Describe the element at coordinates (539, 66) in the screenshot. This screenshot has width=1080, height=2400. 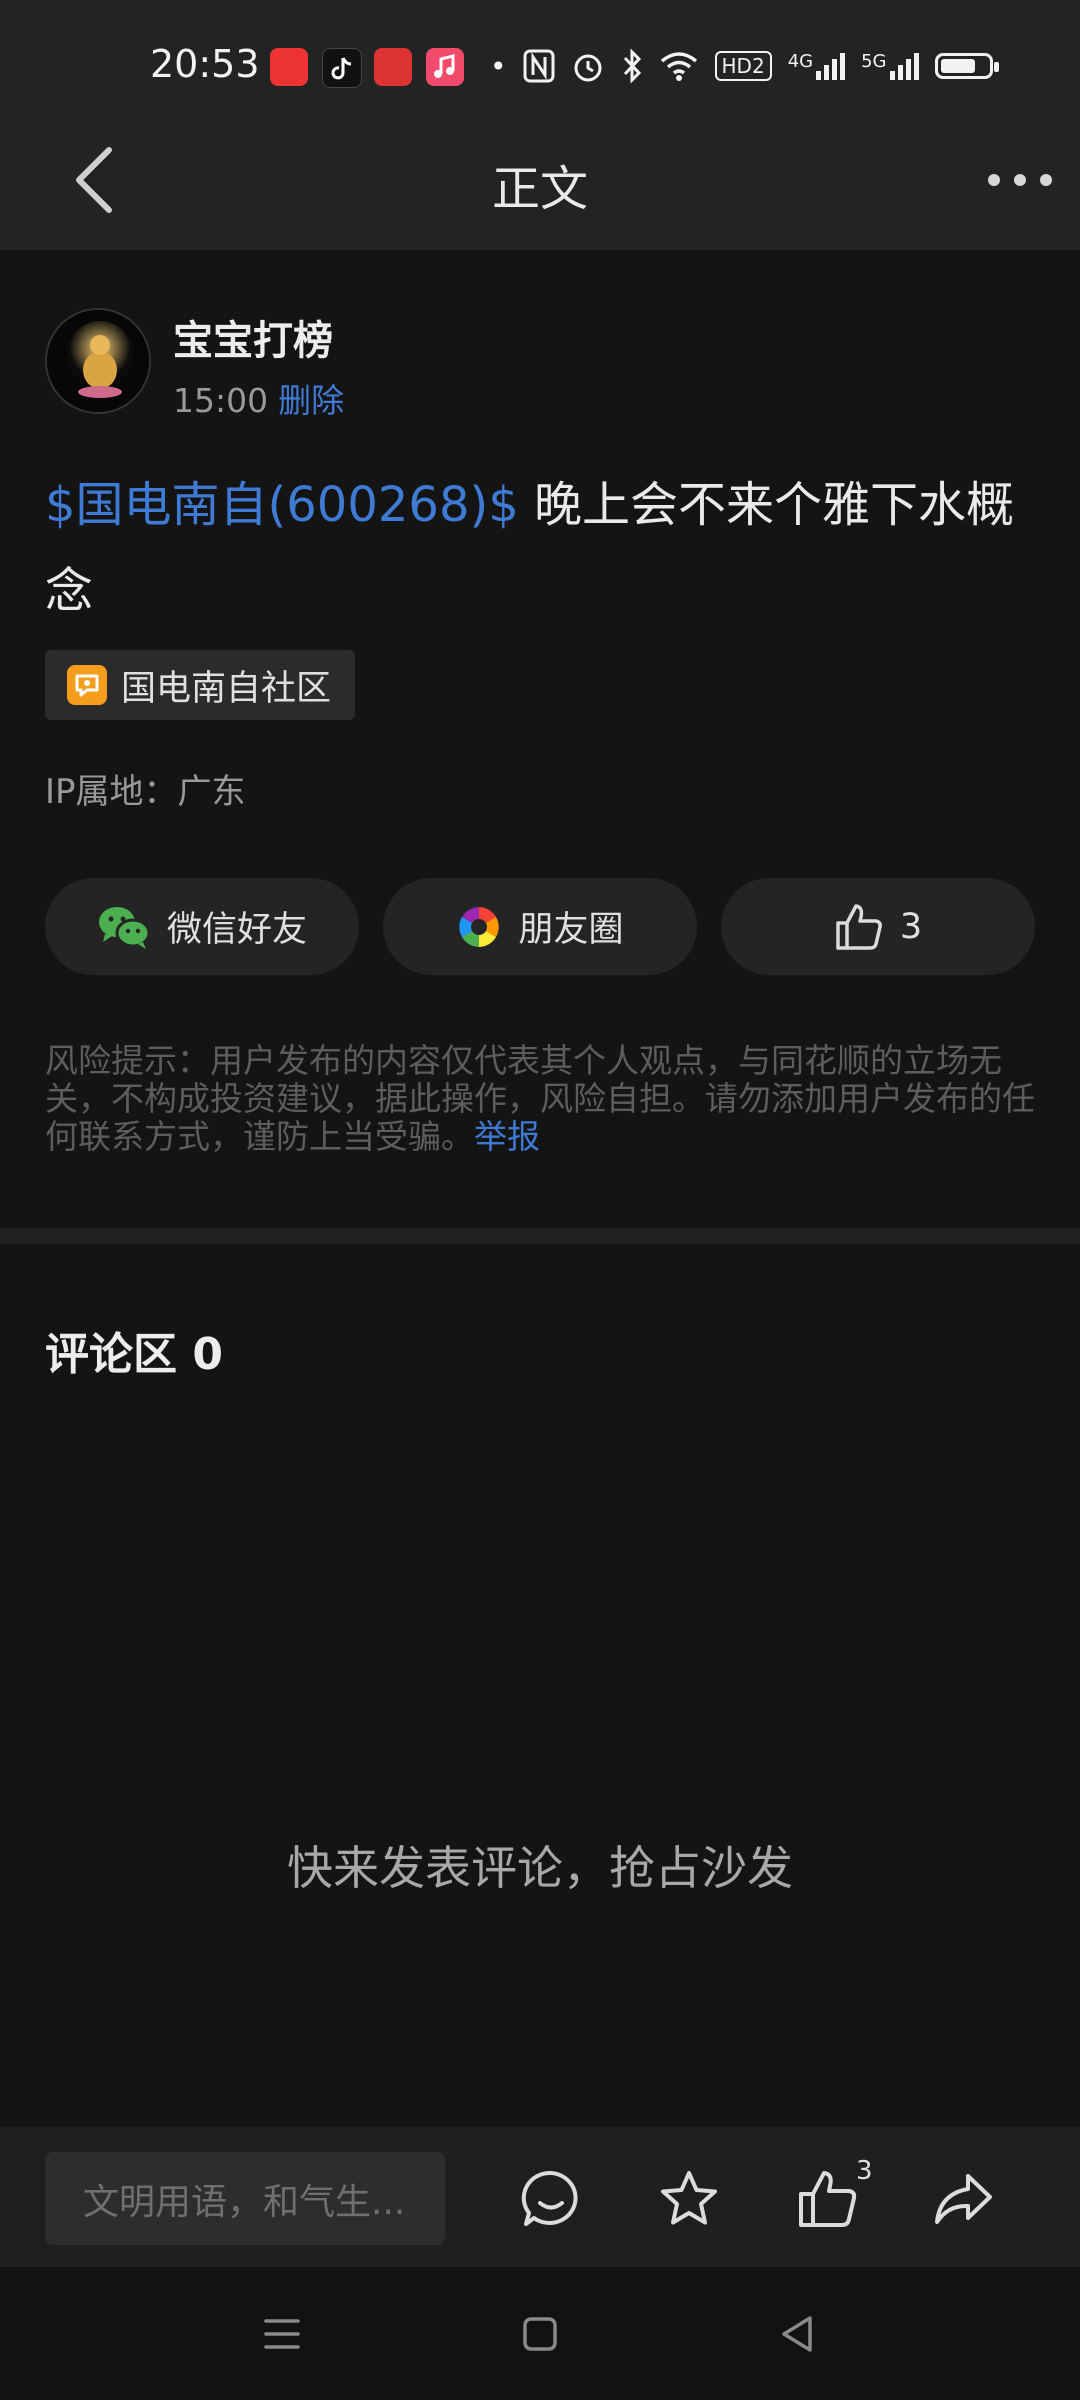
I see `nfc-icon` at that location.